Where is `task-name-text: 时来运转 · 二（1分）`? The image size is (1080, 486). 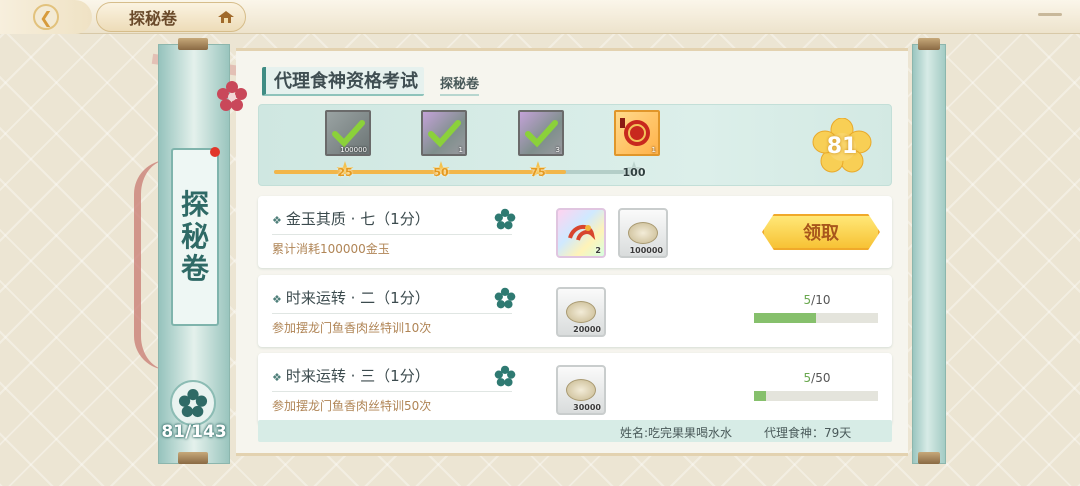
task-name-text: 时来运转 · 二（1分） is located at coordinates (357, 298).